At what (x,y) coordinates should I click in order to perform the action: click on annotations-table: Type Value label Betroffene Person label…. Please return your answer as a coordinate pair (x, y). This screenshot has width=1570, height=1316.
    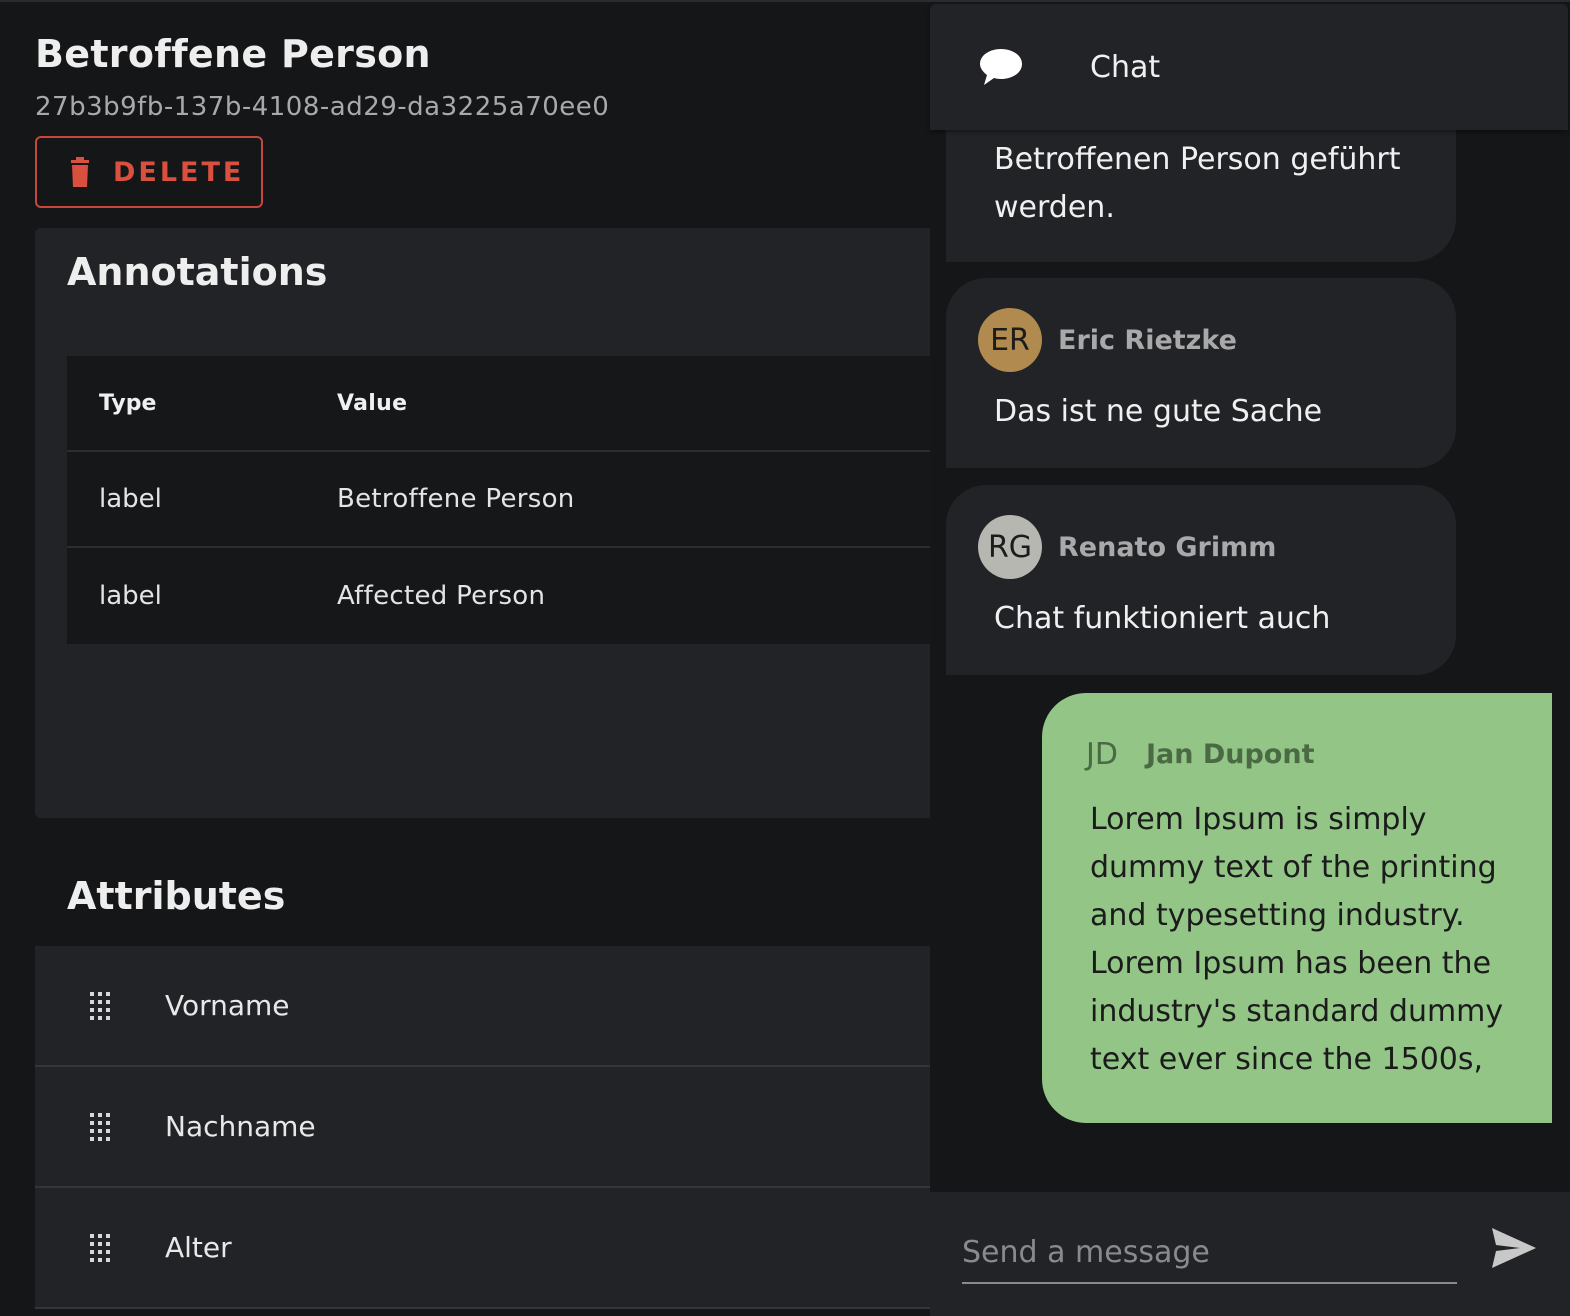
    Looking at the image, I should click on (498, 500).